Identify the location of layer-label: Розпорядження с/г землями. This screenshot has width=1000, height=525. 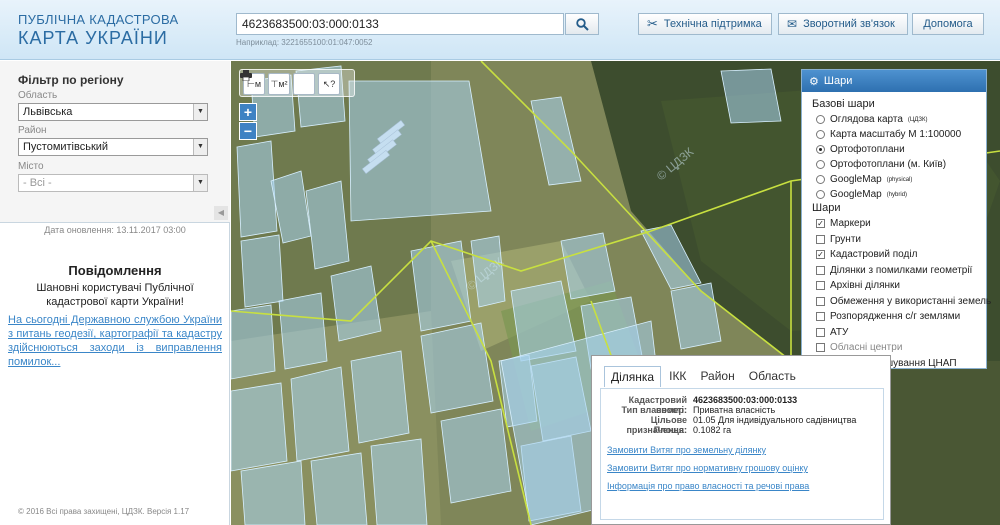
(895, 316).